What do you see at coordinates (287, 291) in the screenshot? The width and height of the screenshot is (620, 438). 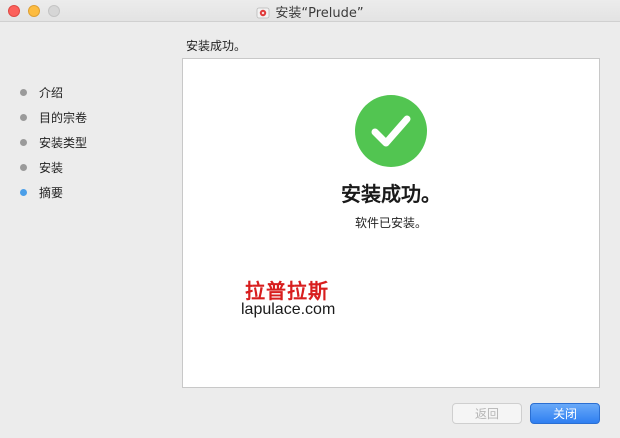 I see `watermark-chinese-text: 拉普拉斯` at bounding box center [287, 291].